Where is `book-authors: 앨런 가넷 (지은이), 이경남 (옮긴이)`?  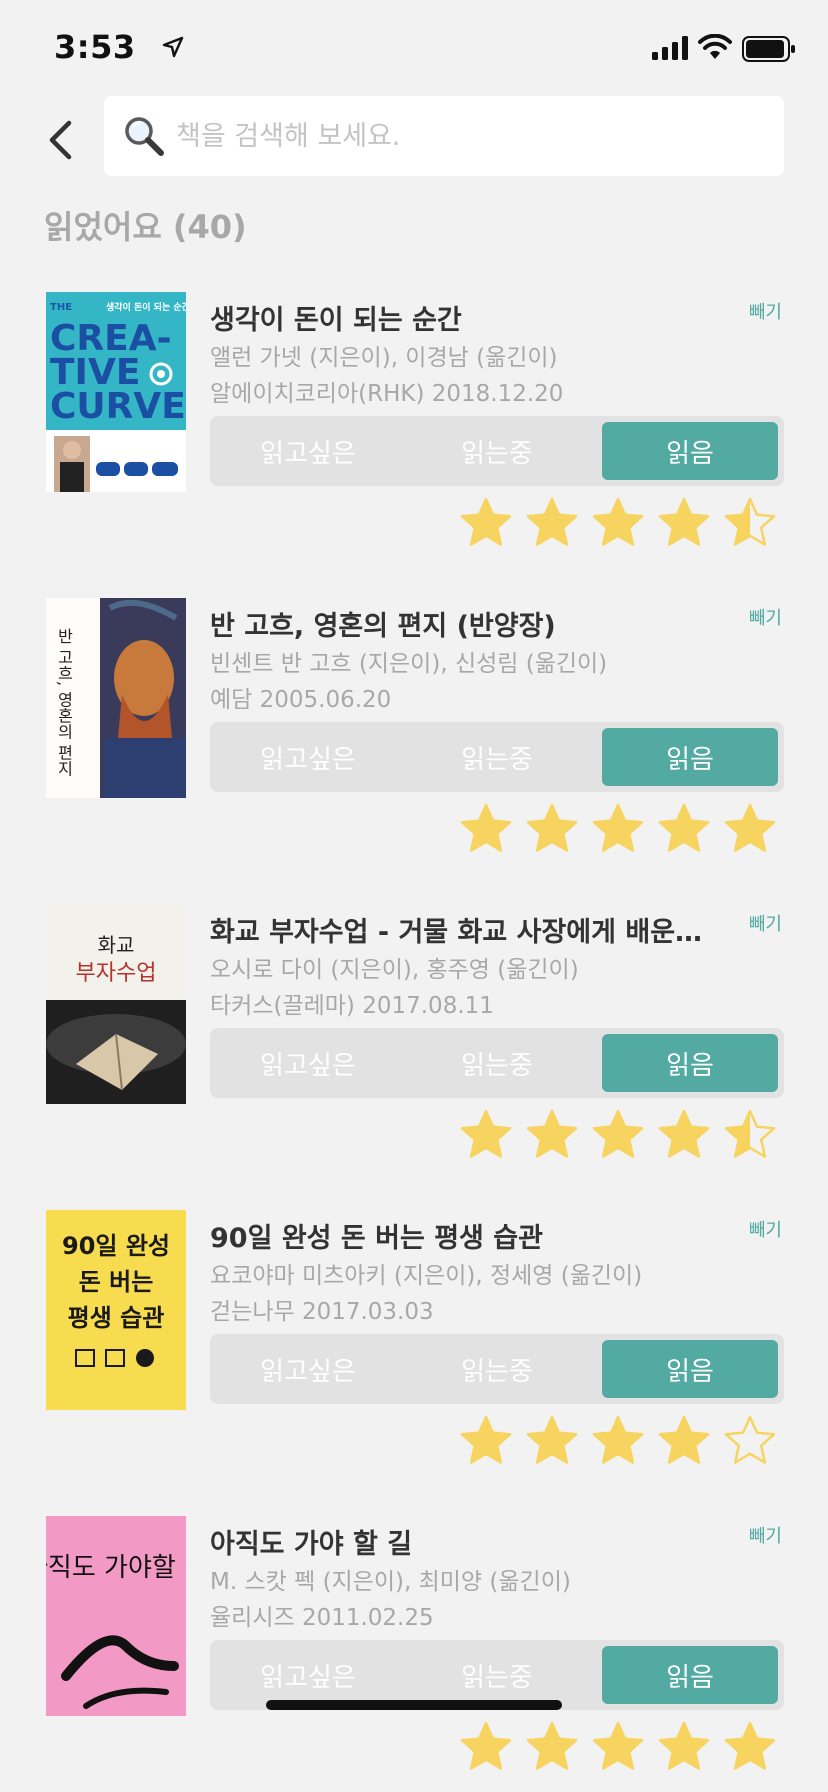
book-authors: 앨런 가넷 (지은이), 이경남 (옮긴이) is located at coordinates (384, 358).